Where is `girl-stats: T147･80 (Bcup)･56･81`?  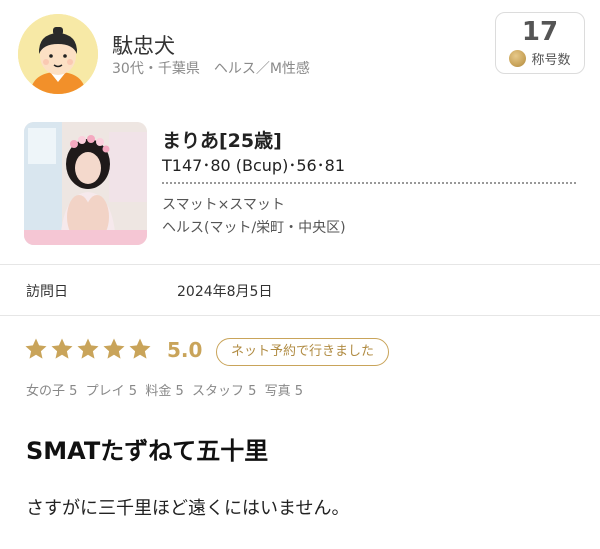 girl-stats: T147･80 (Bcup)･56･81 is located at coordinates (254, 165).